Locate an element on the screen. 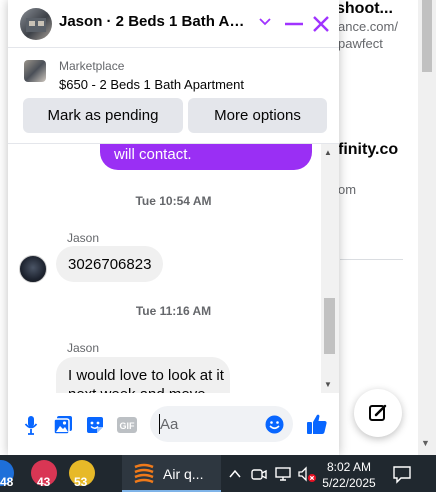 This screenshot has height=492, width=436. thumbs-up-icon is located at coordinates (317, 424).